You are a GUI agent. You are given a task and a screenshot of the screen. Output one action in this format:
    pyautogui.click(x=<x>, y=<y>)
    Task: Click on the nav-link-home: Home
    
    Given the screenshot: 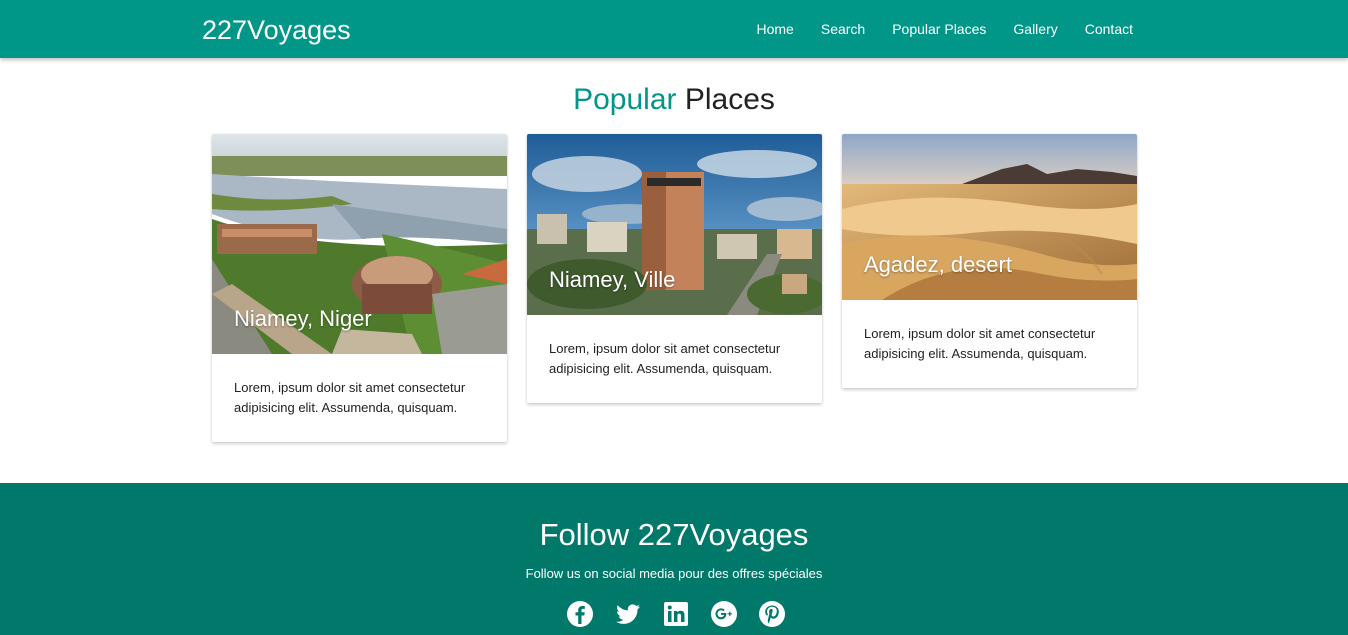 What is the action you would take?
    pyautogui.click(x=775, y=29)
    